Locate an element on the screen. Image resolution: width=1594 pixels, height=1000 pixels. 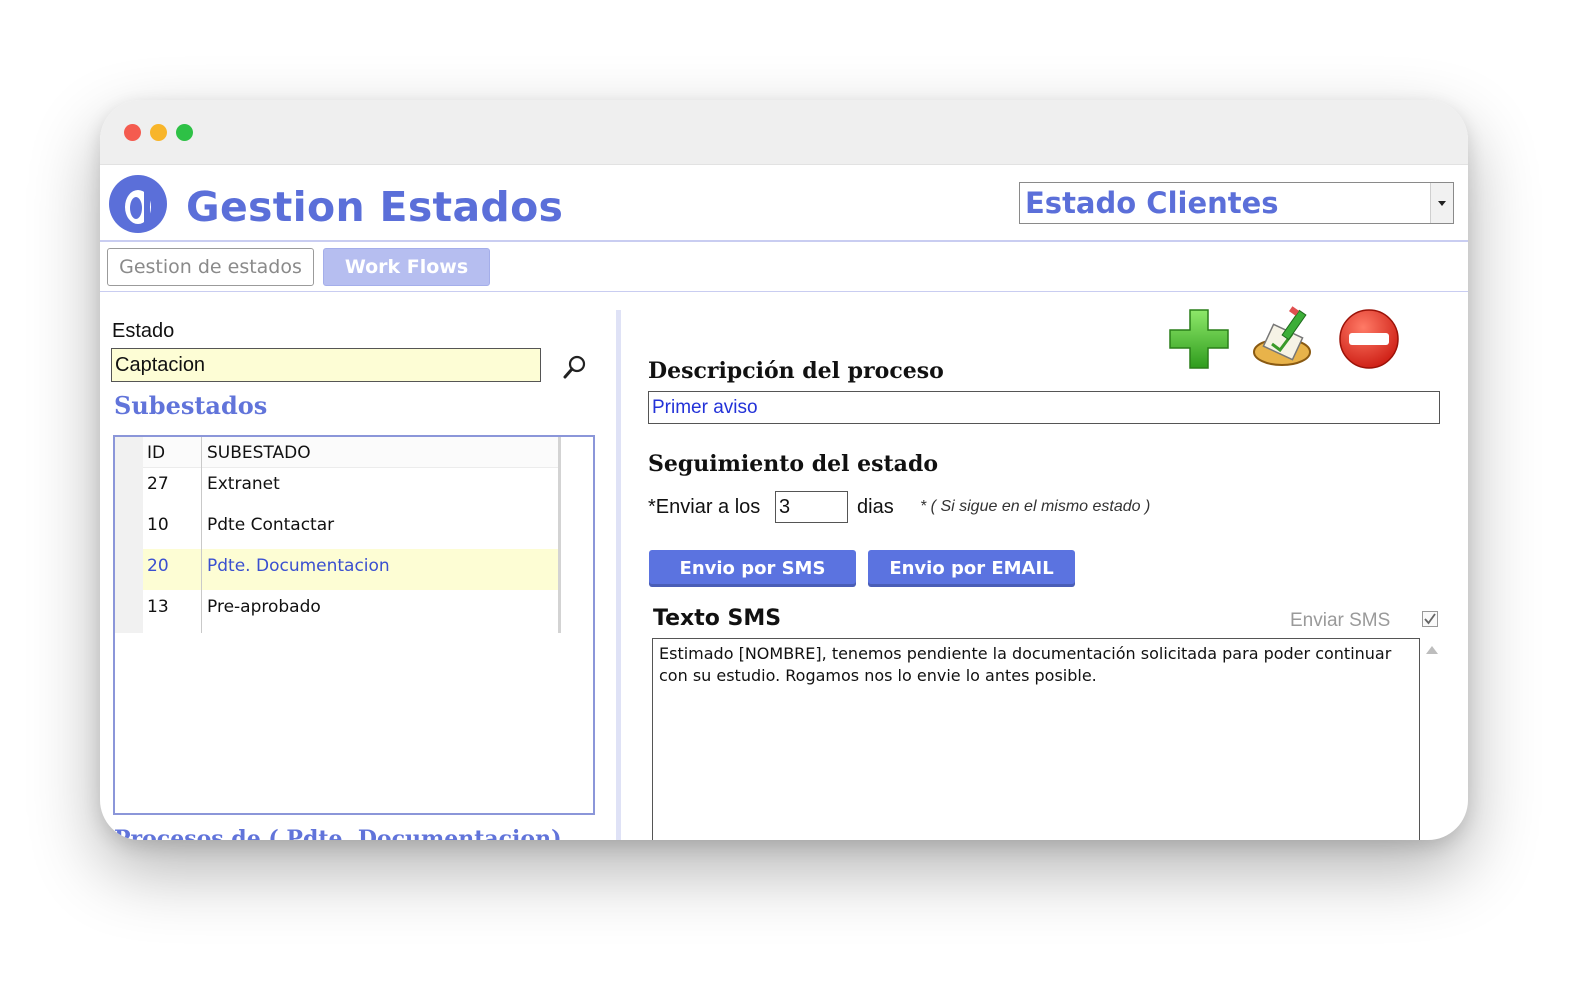
table-row: 10 Pdte Contactar is located at coordinates (350, 528).